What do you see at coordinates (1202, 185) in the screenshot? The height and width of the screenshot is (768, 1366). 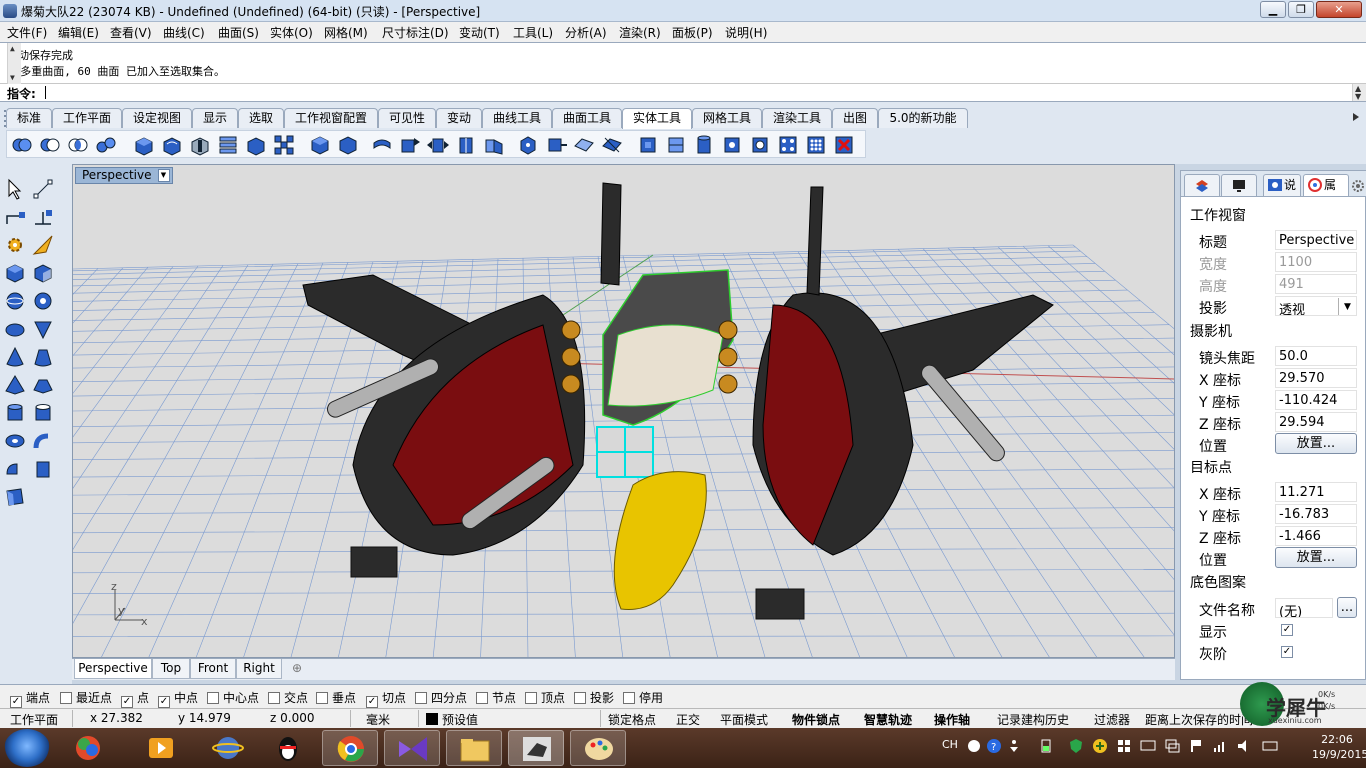 I see `tab-layers` at bounding box center [1202, 185].